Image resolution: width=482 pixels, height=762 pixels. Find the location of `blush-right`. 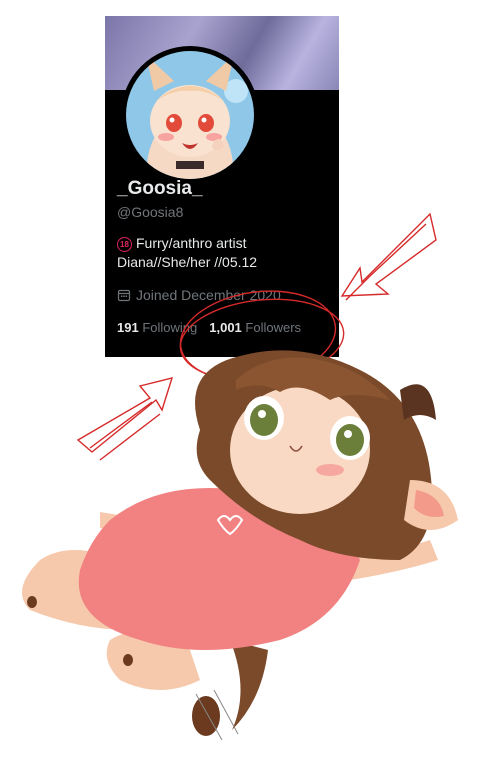

blush-right is located at coordinates (330, 470).